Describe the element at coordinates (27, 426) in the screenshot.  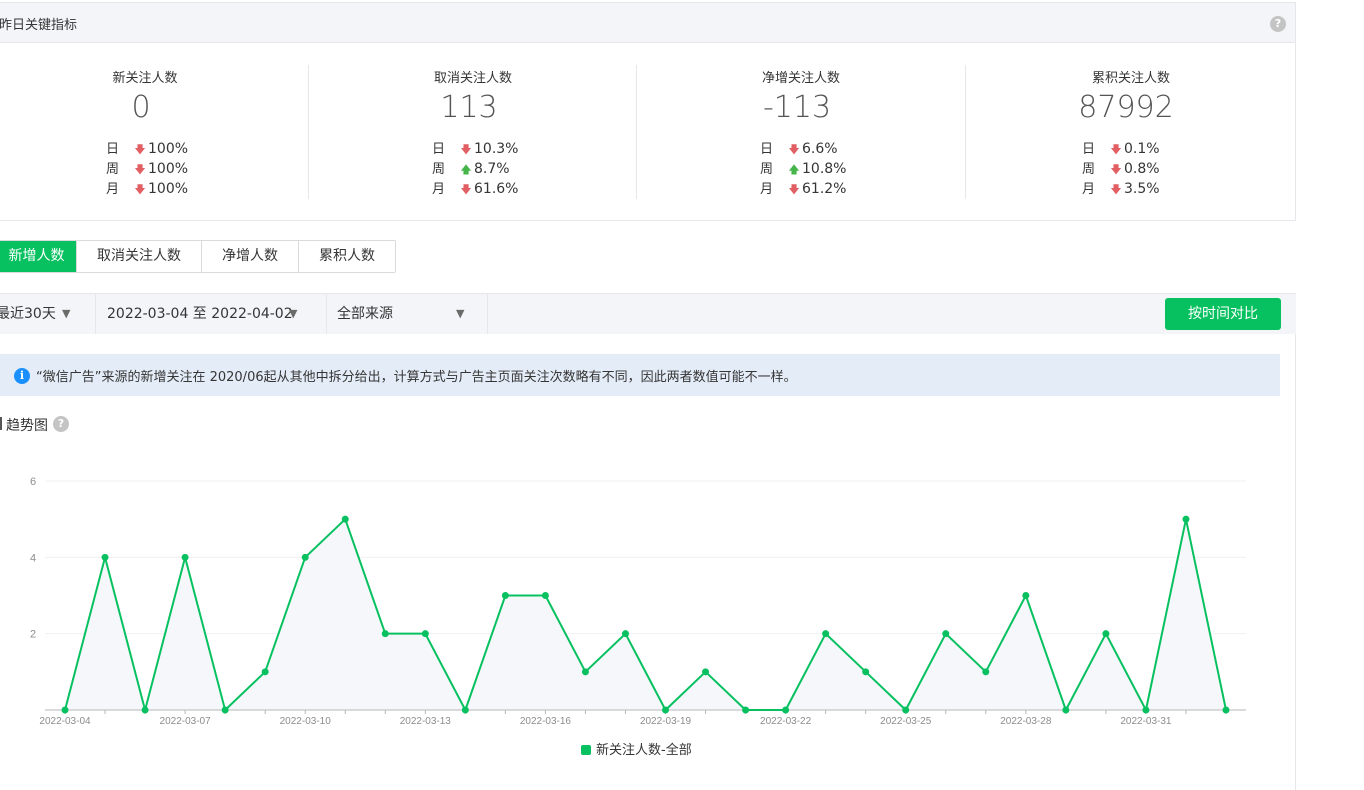
I see `trend-title: 趋势图` at that location.